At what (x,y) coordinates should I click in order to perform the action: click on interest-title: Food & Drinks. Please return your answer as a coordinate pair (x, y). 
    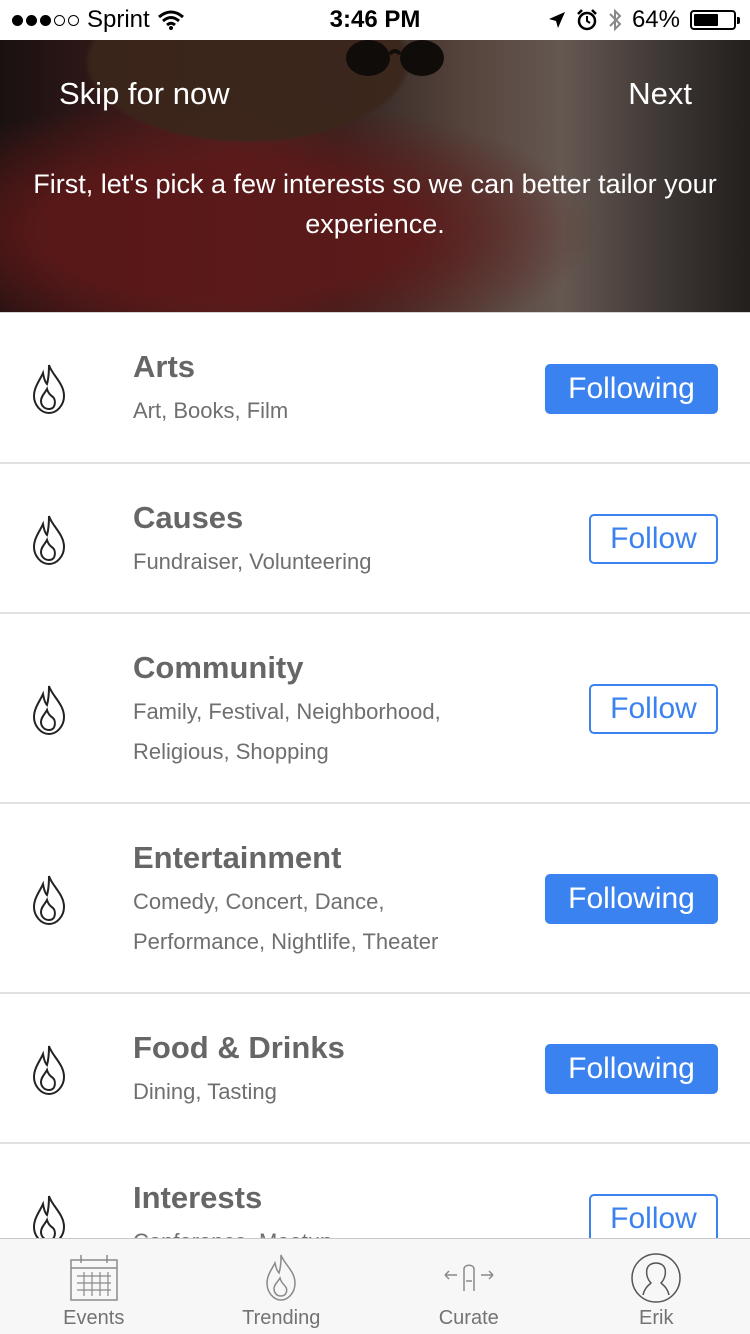
    Looking at the image, I should click on (239, 1047).